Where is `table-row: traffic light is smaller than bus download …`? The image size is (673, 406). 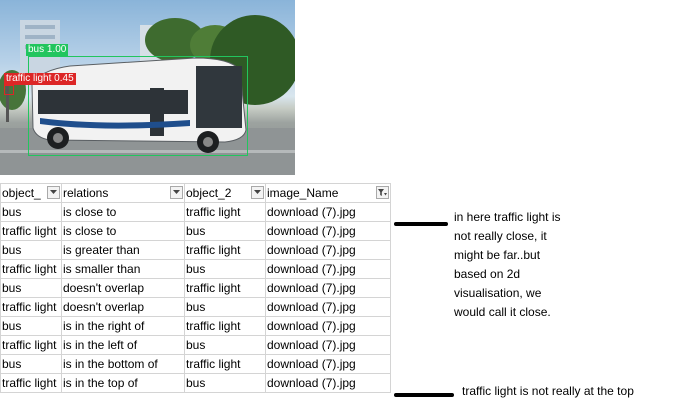 table-row: traffic light is smaller than bus download … is located at coordinates (195, 269).